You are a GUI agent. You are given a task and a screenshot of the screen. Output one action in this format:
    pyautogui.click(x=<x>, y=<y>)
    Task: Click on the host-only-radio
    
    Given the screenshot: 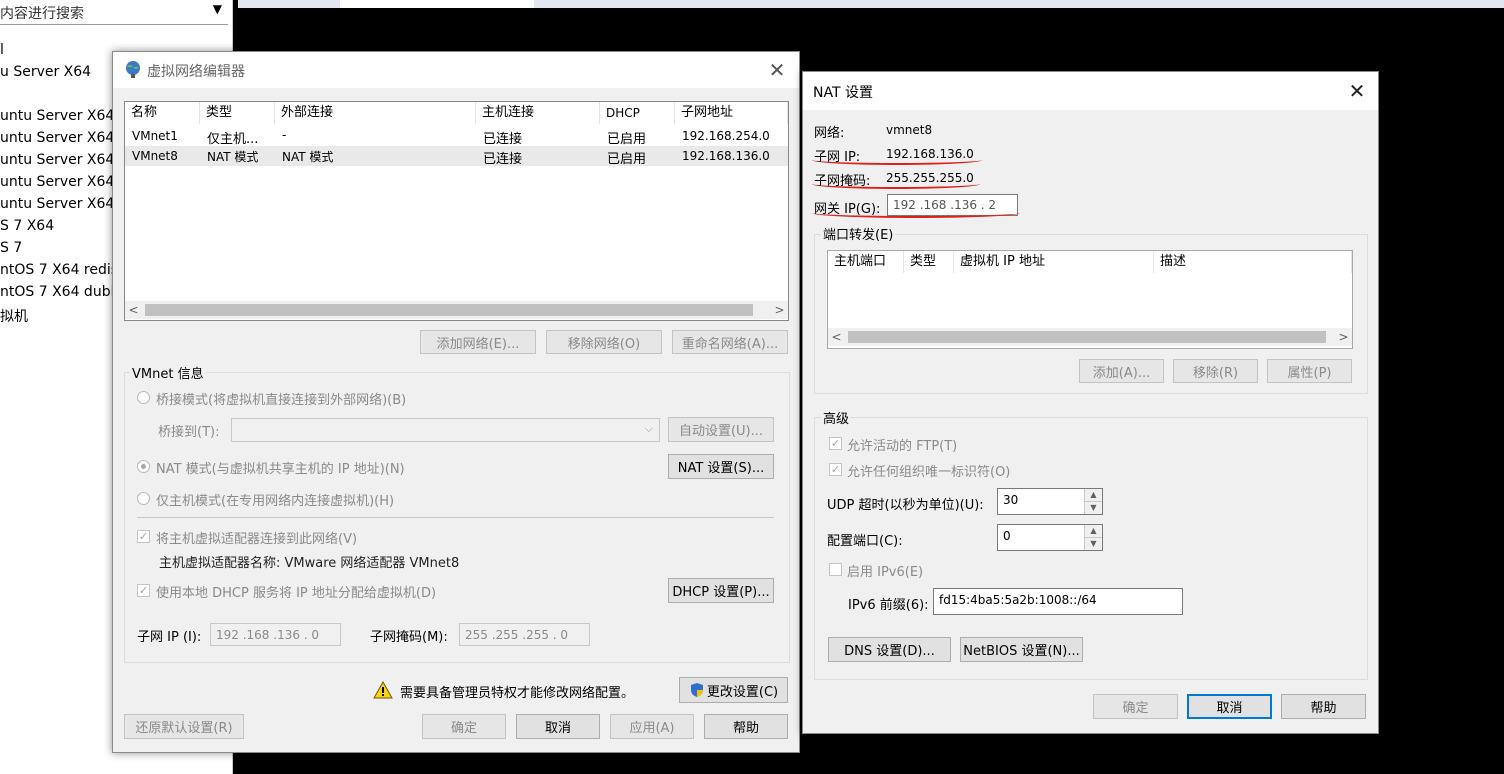 What is the action you would take?
    pyautogui.click(x=143, y=498)
    